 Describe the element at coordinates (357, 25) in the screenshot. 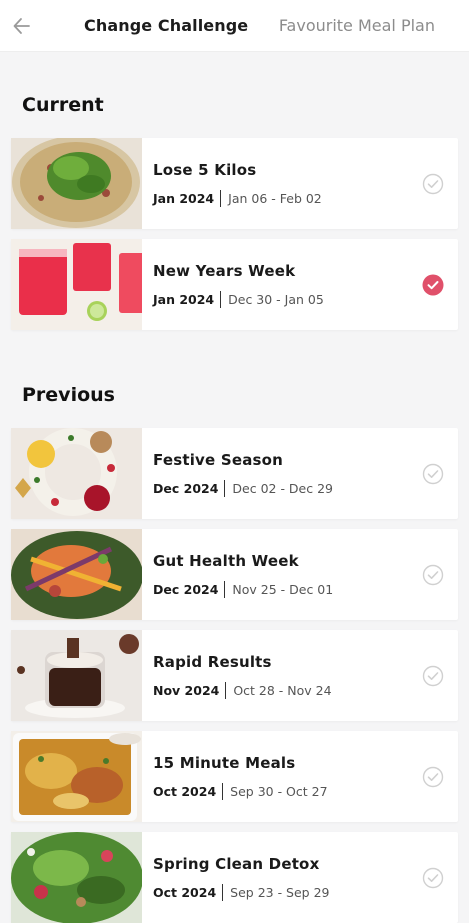

I see `tab-favourite-meal-plan: Favourite Meal Plan` at that location.